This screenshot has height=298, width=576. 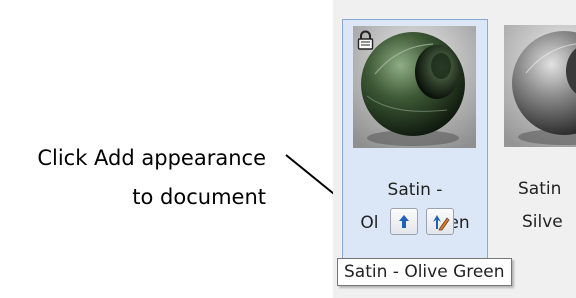 What do you see at coordinates (415, 190) in the screenshot?
I see `appearance-name-line1: Satin -` at bounding box center [415, 190].